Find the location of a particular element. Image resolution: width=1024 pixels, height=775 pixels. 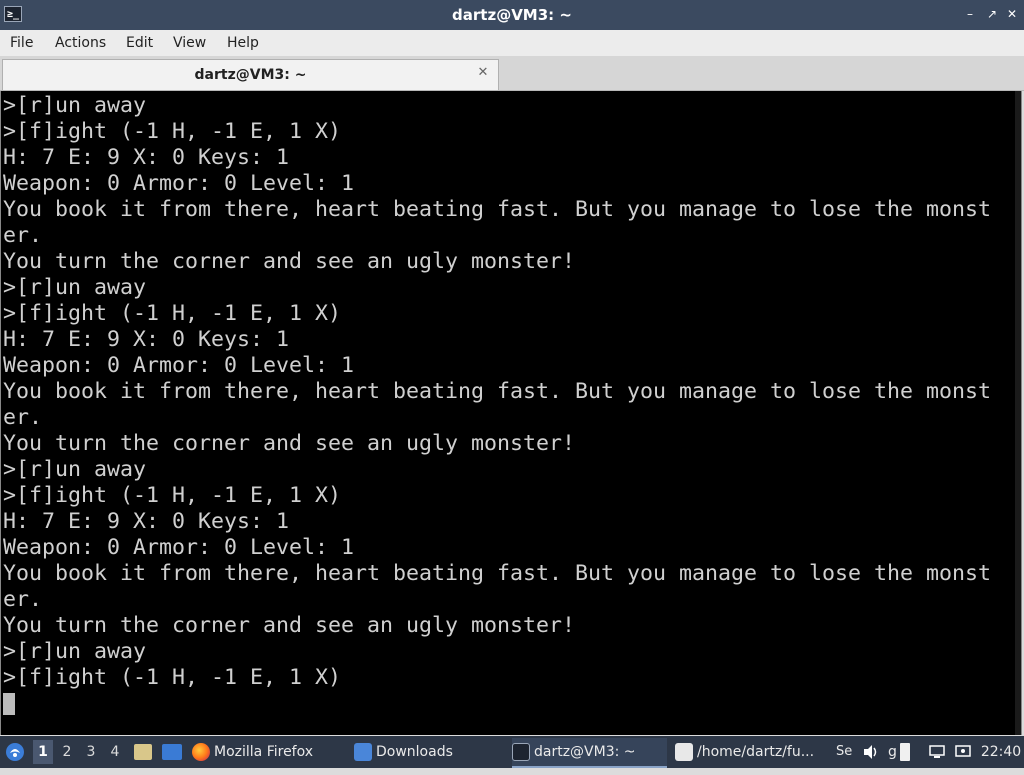

workspace-4: 4 is located at coordinates (115, 752).